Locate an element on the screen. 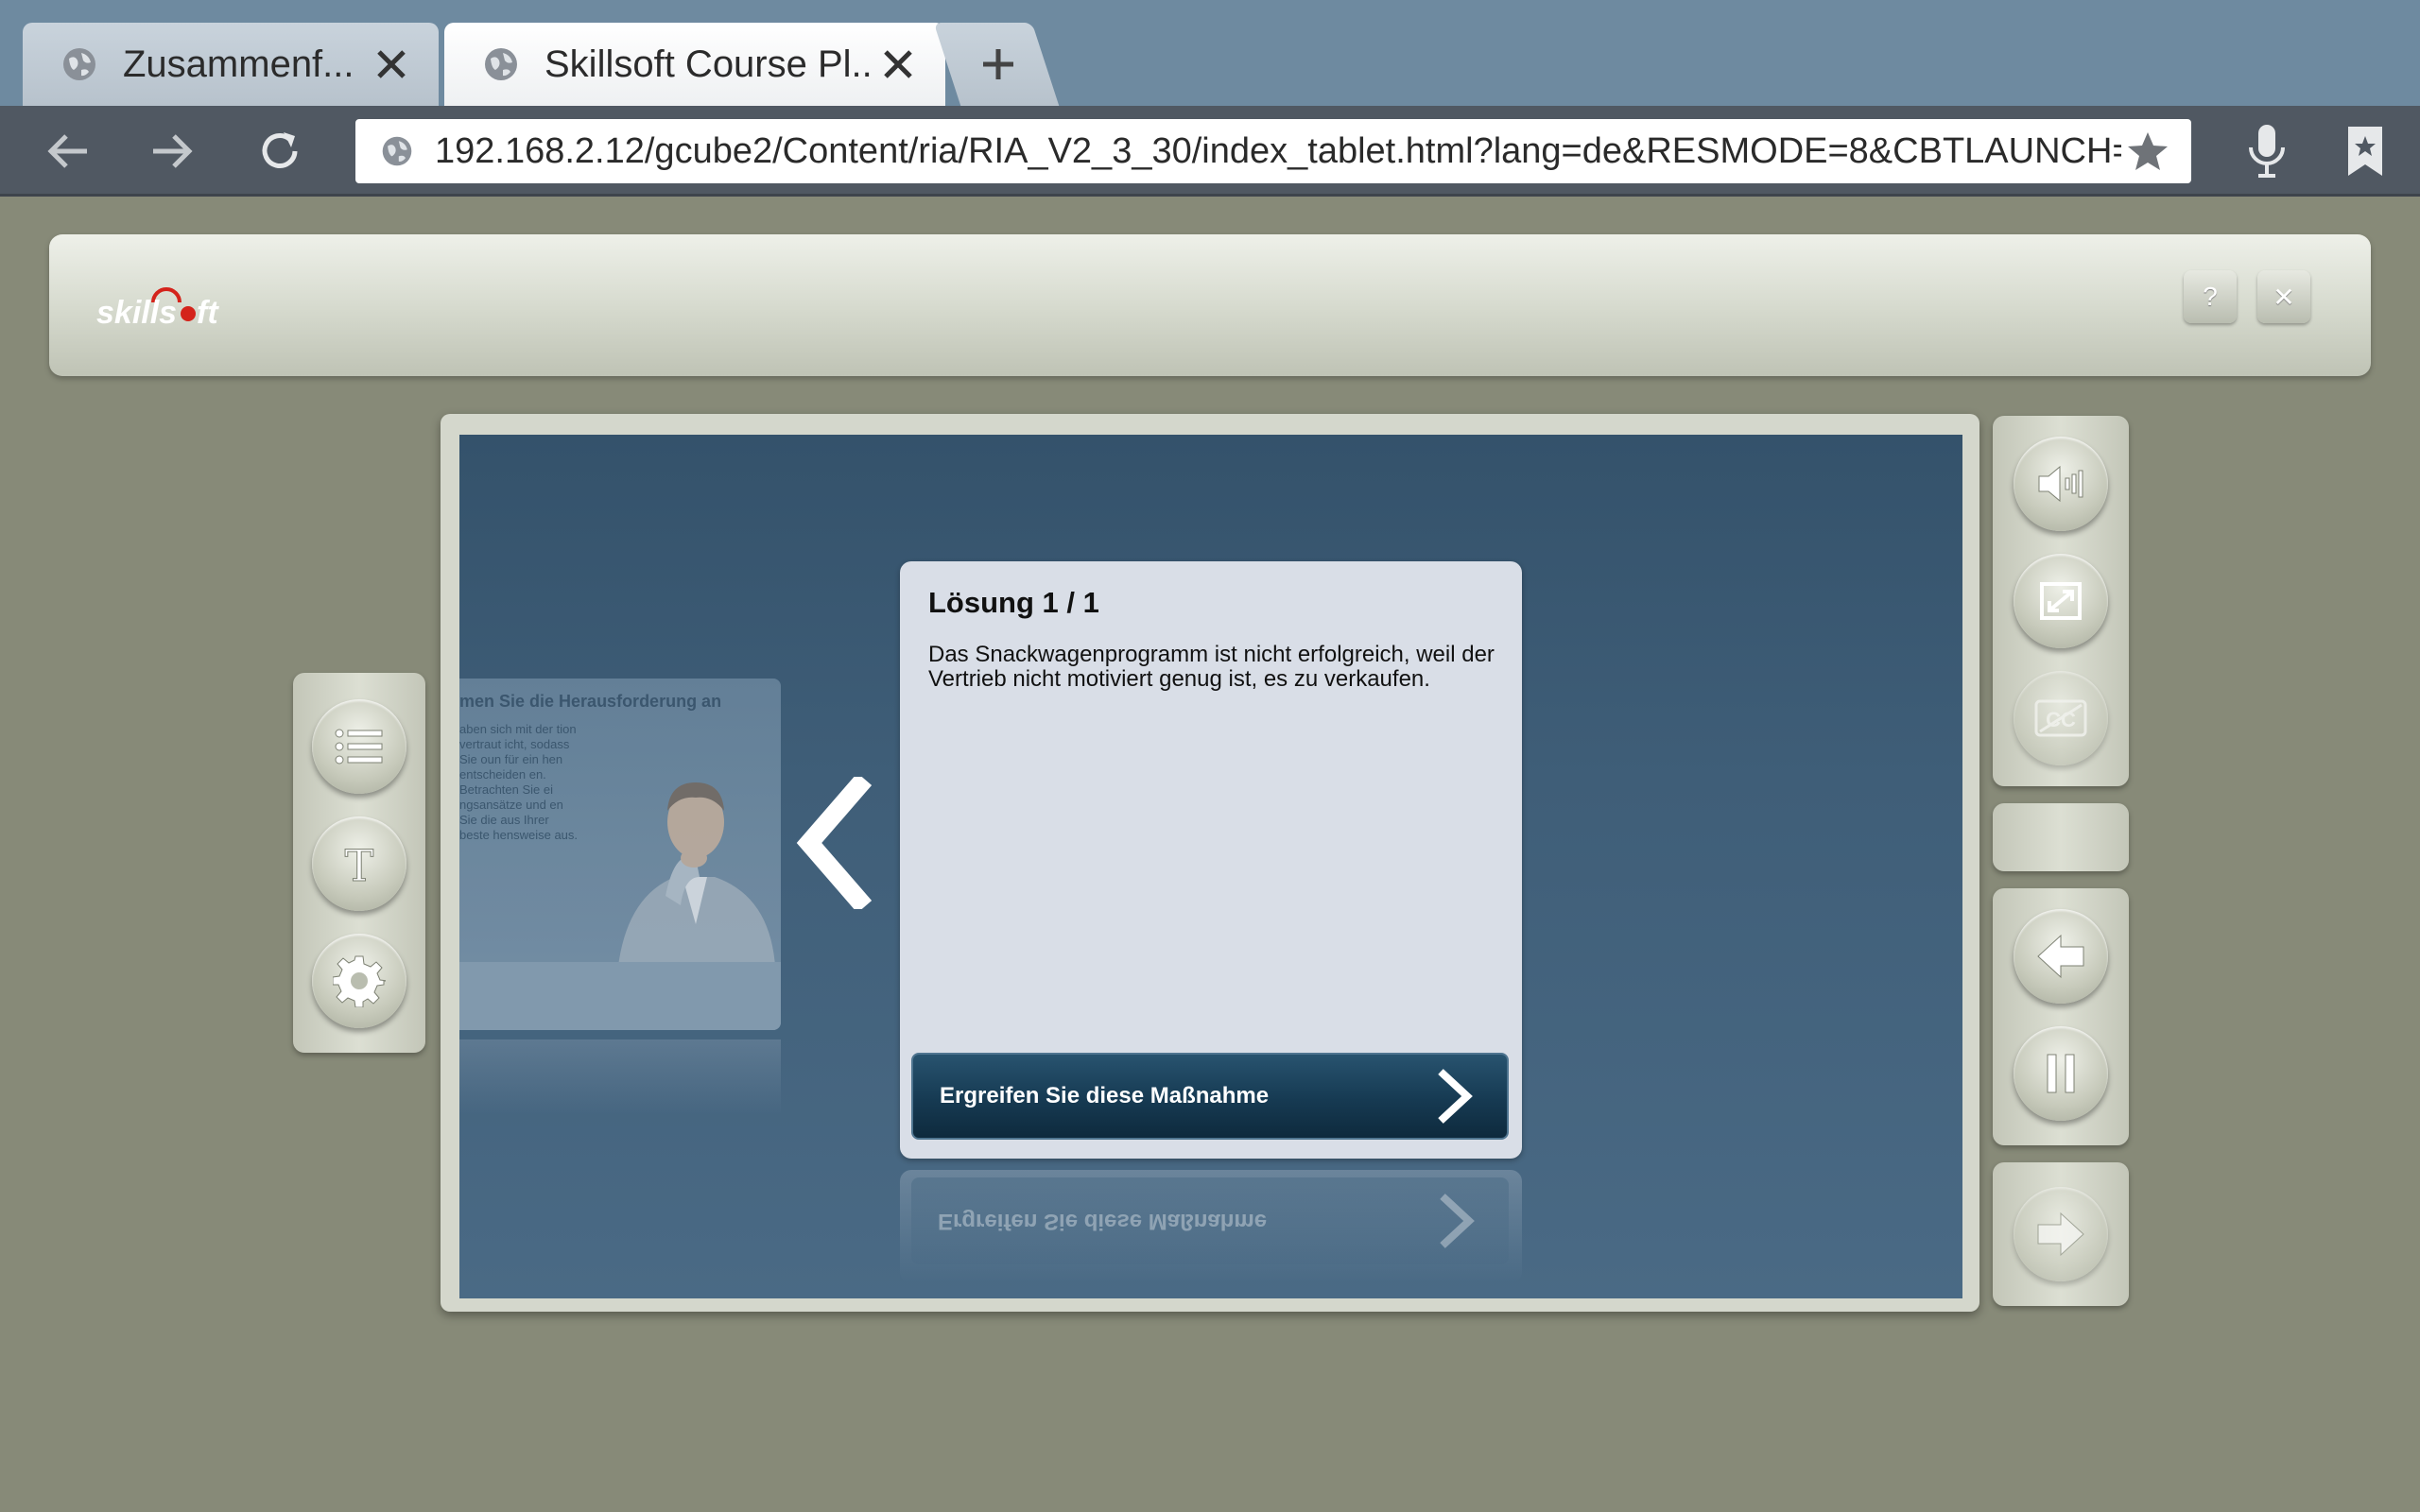 This screenshot has height=1512, width=2420. next-button is located at coordinates (2061, 1234).